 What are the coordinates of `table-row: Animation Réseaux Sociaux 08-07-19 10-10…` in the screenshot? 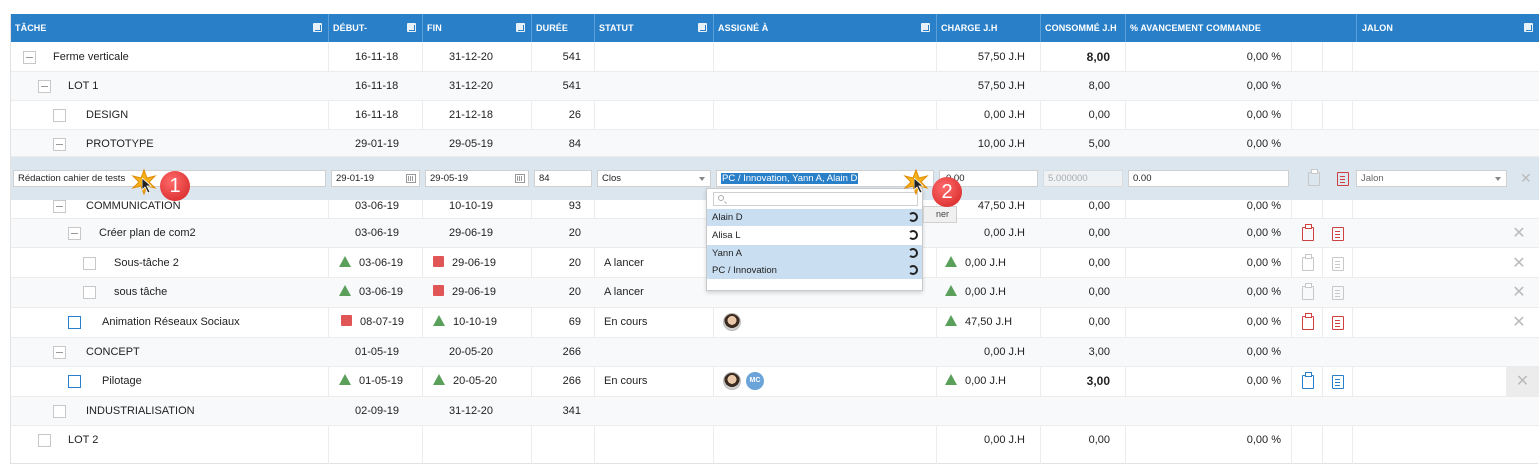 It's located at (775, 323).